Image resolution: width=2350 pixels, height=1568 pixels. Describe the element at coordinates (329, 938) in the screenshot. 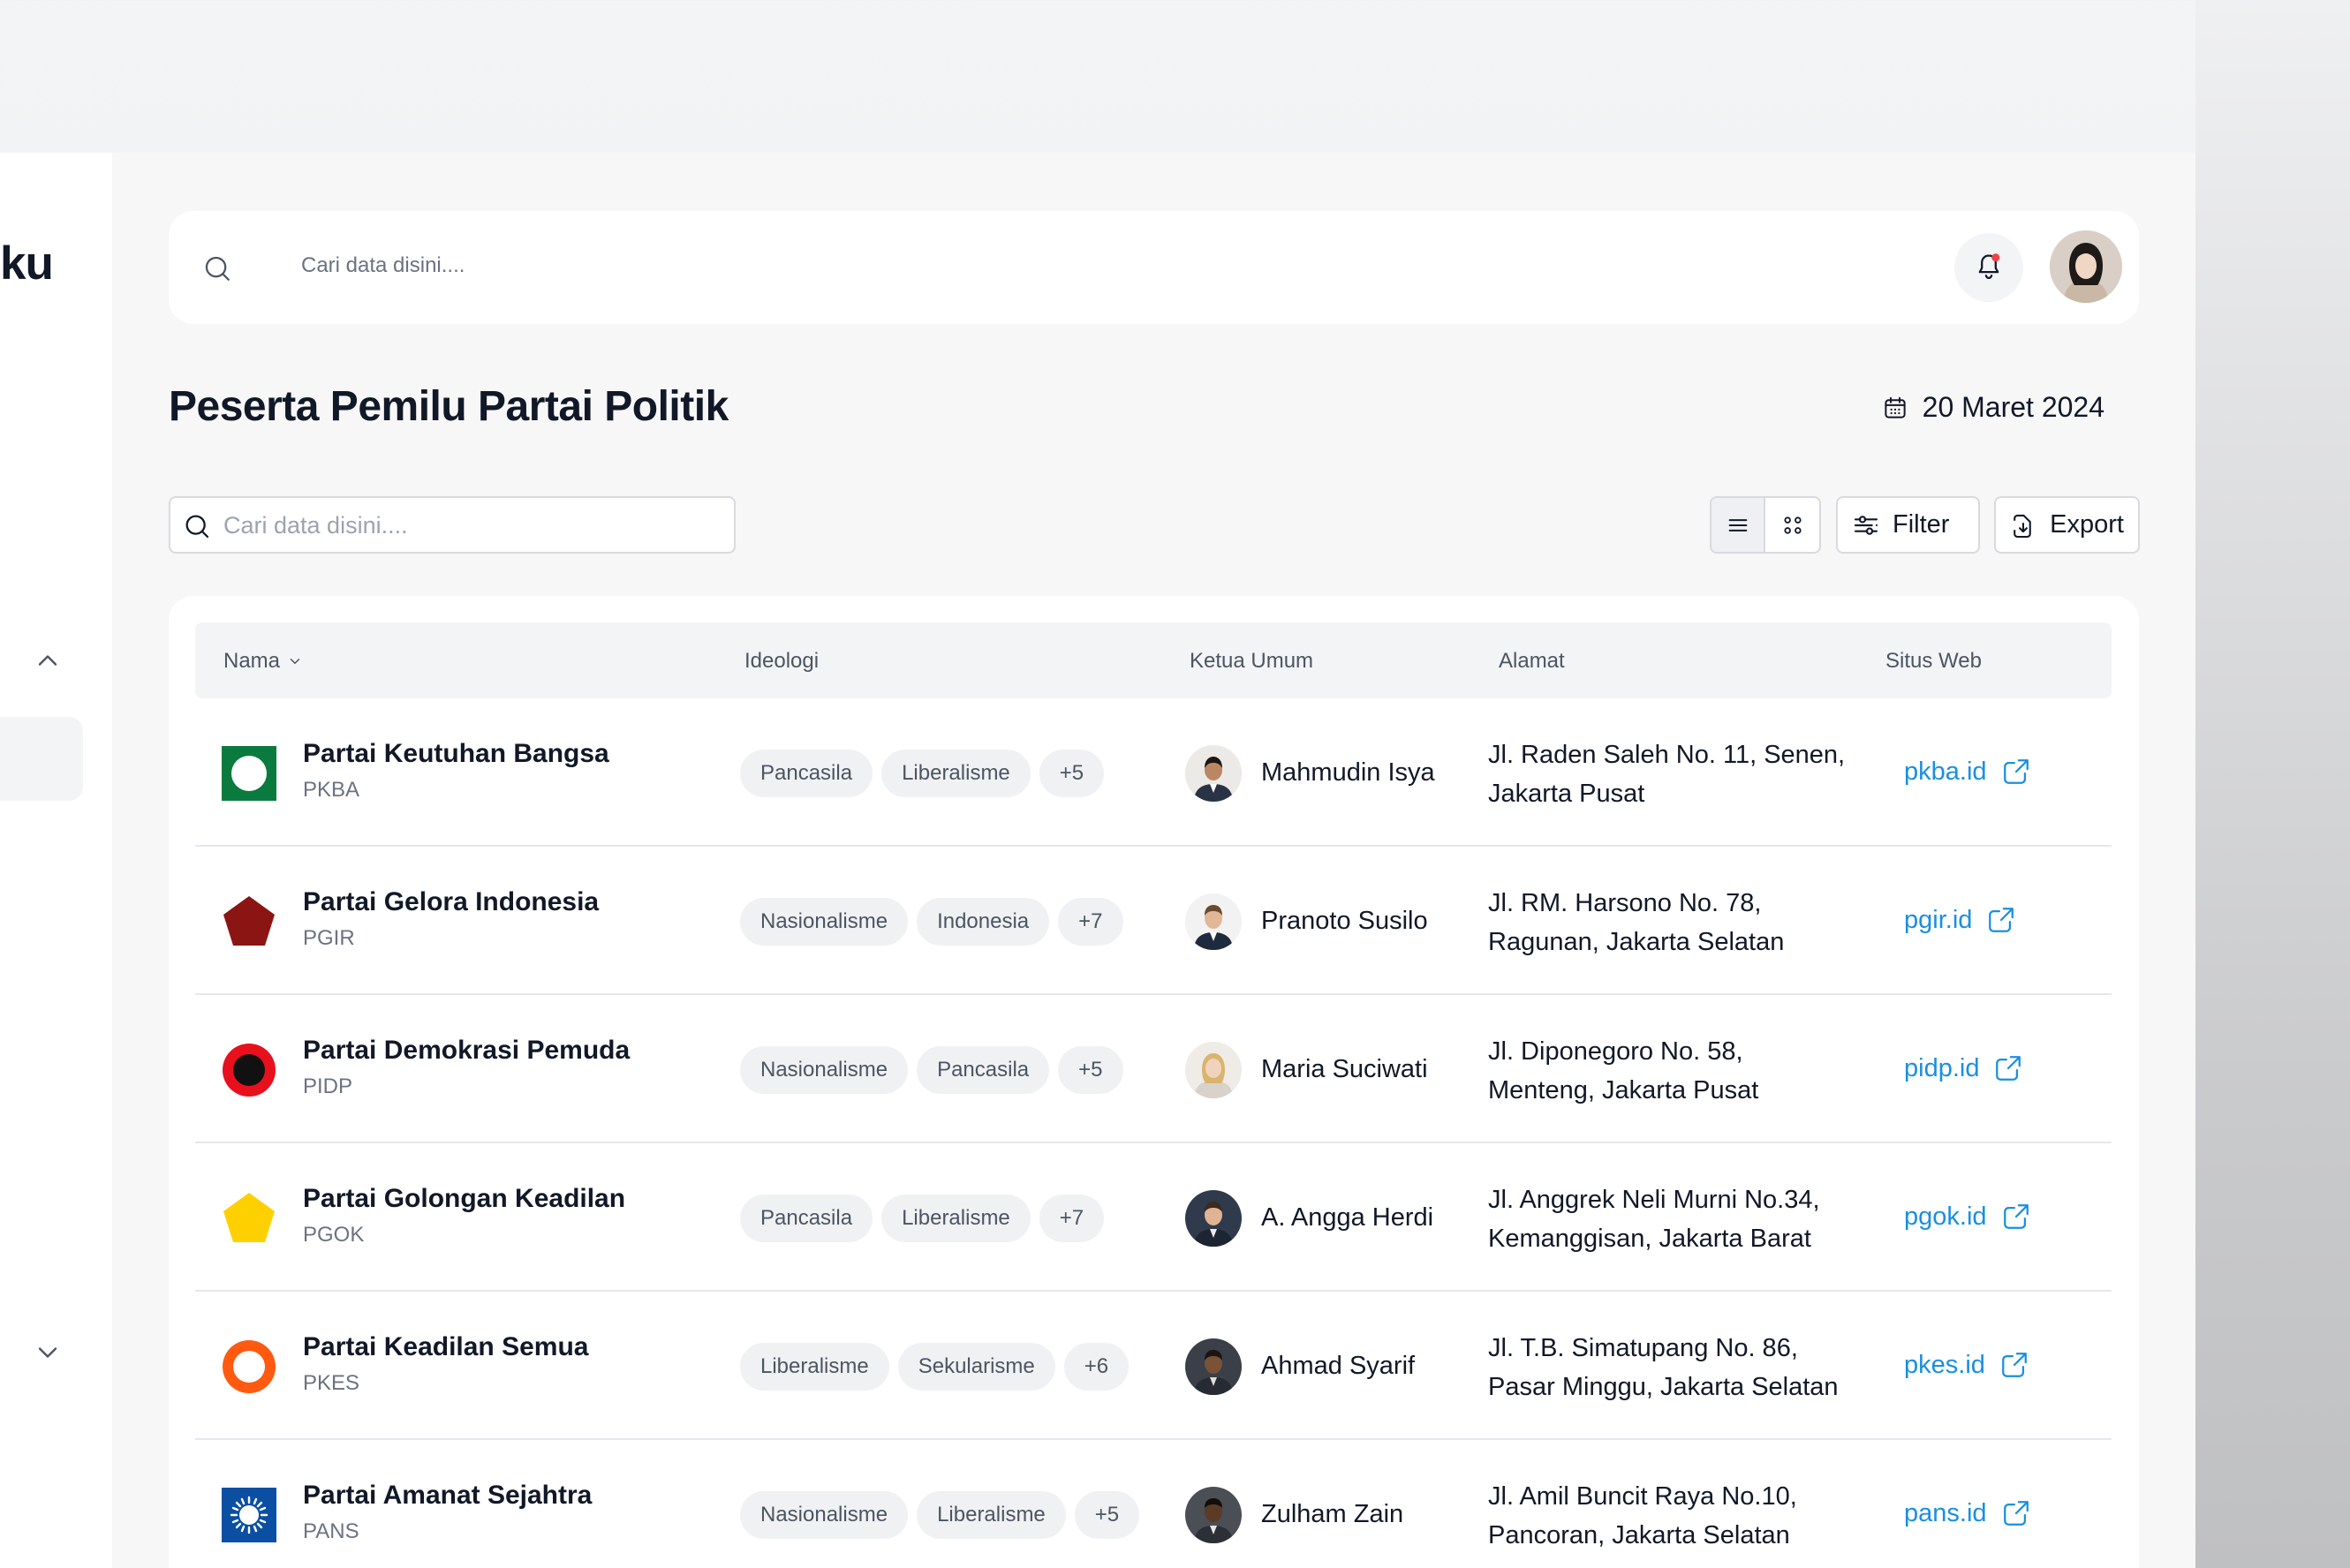

I see `party-abbr: PGIR` at that location.